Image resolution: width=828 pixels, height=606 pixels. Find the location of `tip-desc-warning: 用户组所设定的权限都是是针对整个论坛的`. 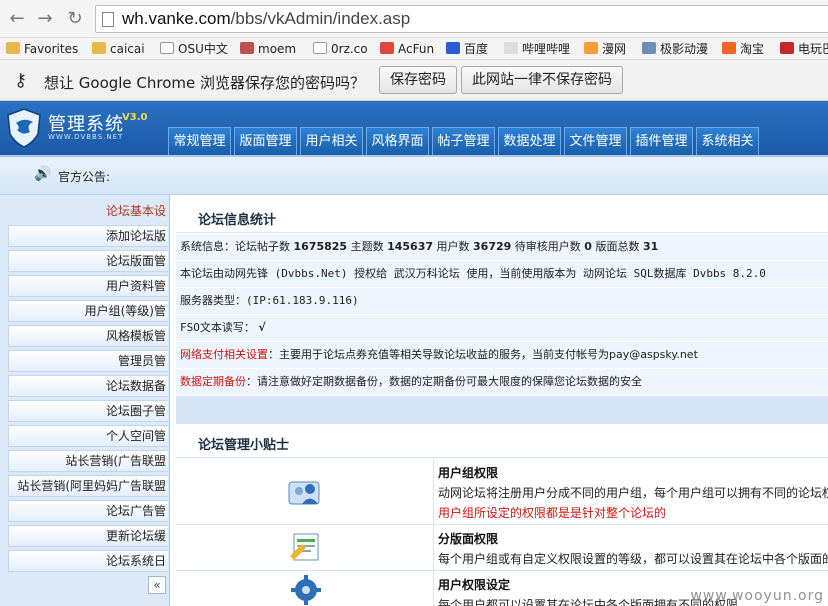

tip-desc-warning: 用户组所设定的权限都是是针对整个论坛的 is located at coordinates (552, 513).